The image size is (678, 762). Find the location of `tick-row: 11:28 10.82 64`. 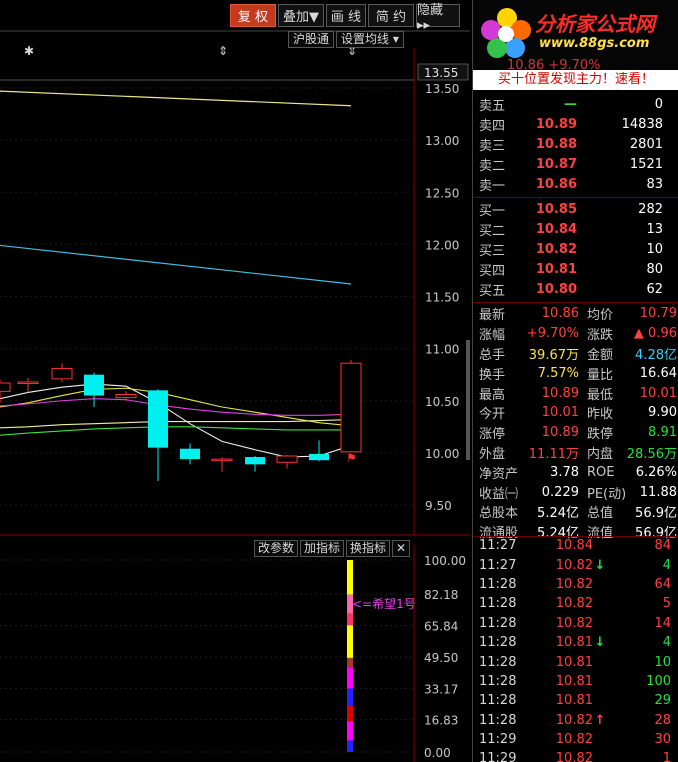

tick-row: 11:28 10.82 64 is located at coordinates (575, 584).